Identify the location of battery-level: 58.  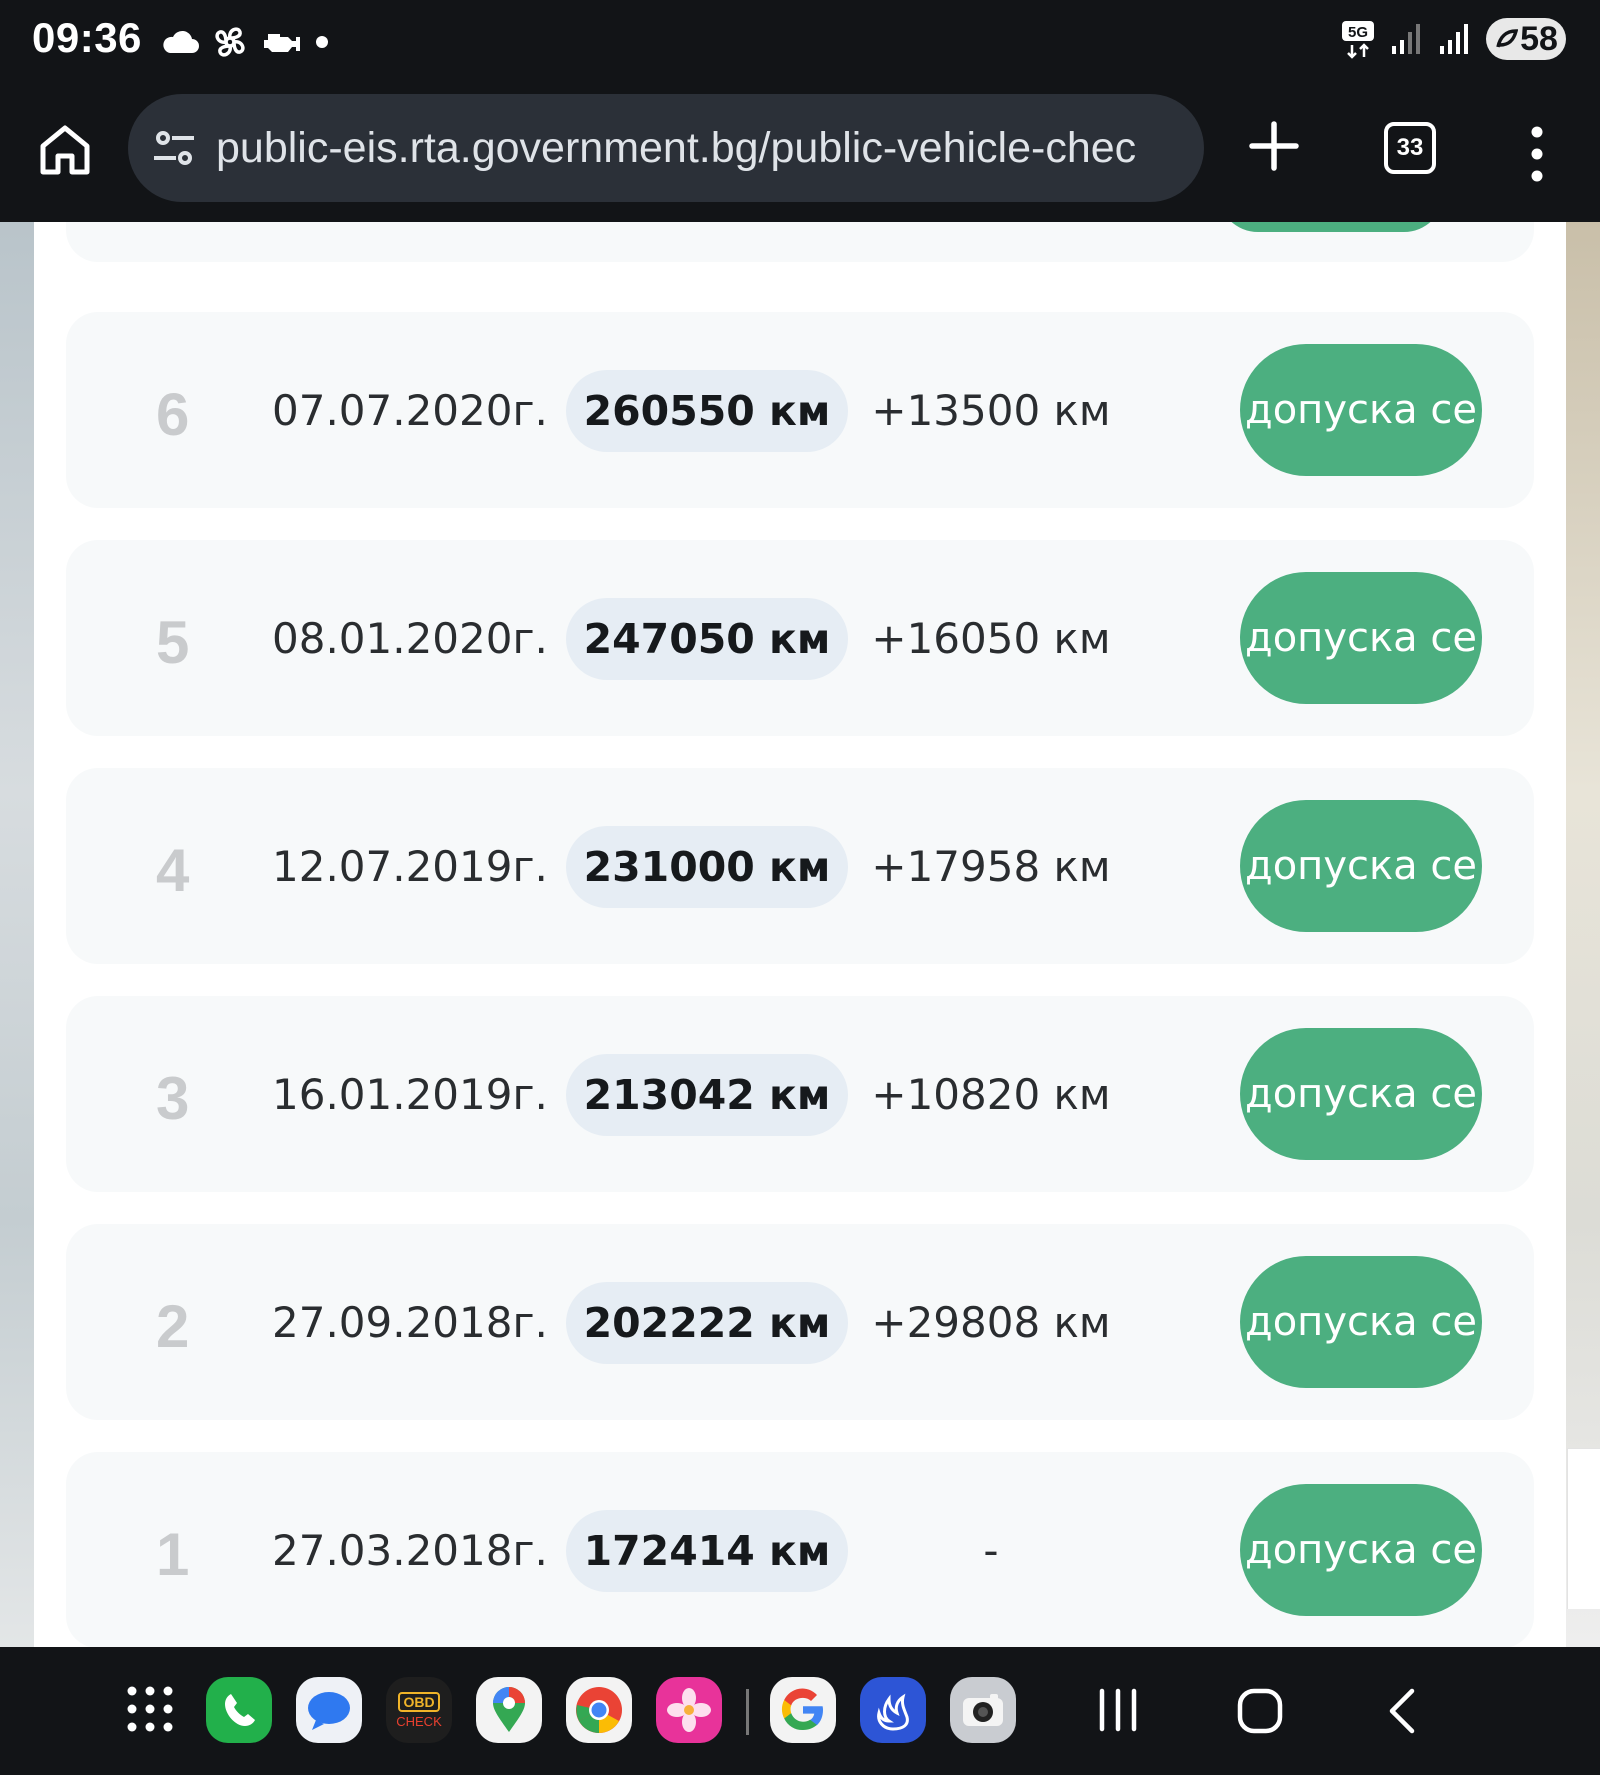
(1539, 38).